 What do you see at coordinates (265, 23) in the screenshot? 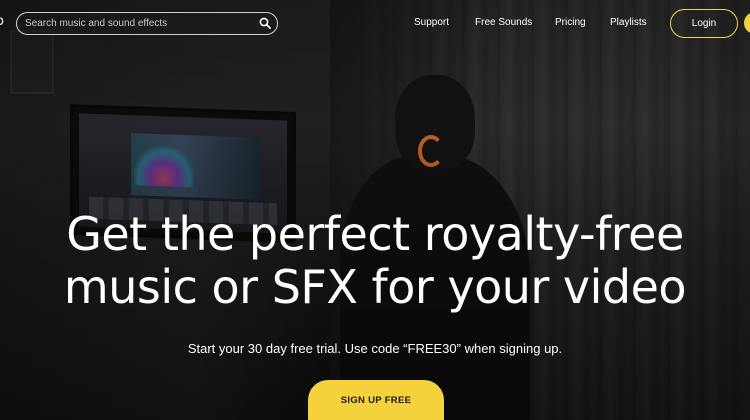
I see `search-icon` at bounding box center [265, 23].